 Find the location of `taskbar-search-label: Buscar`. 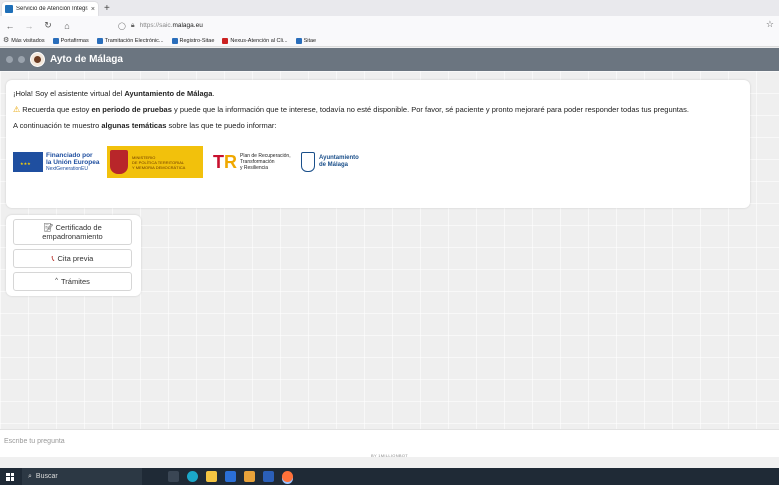

taskbar-search-label: Buscar is located at coordinates (46, 476).